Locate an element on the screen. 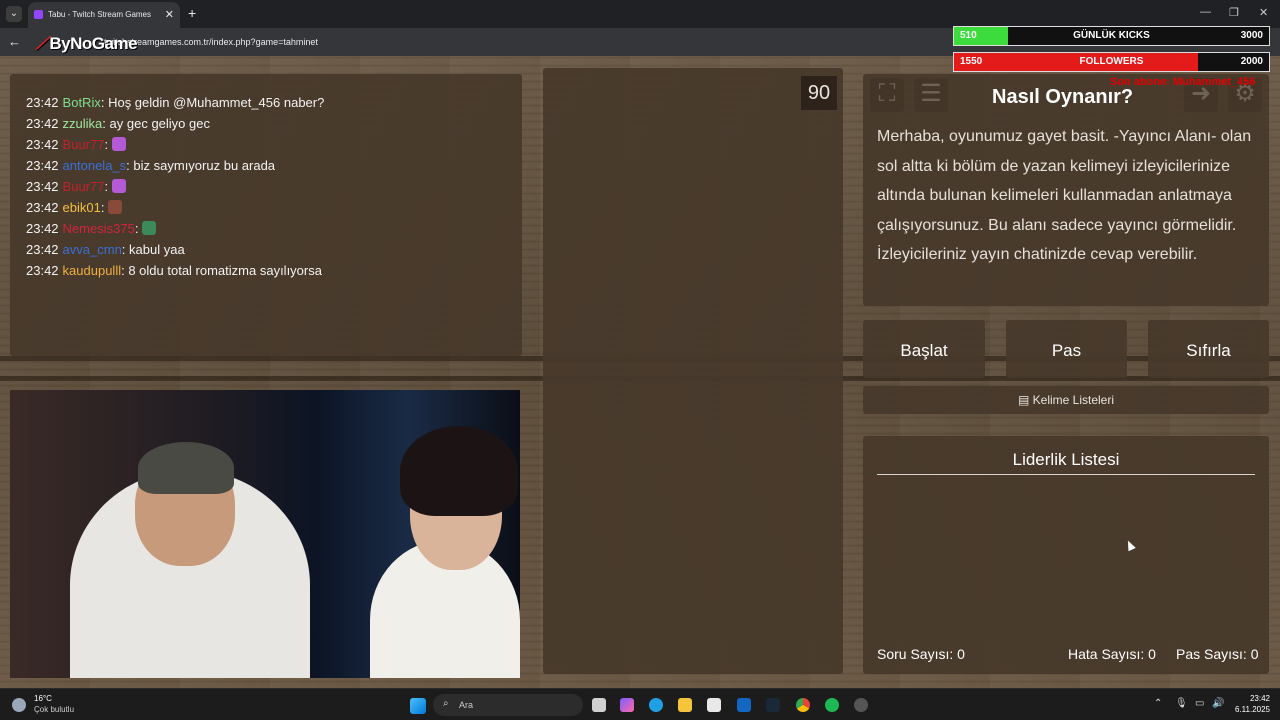 This screenshot has width=1280, height=720. followers-current: 1550 is located at coordinates (971, 61).